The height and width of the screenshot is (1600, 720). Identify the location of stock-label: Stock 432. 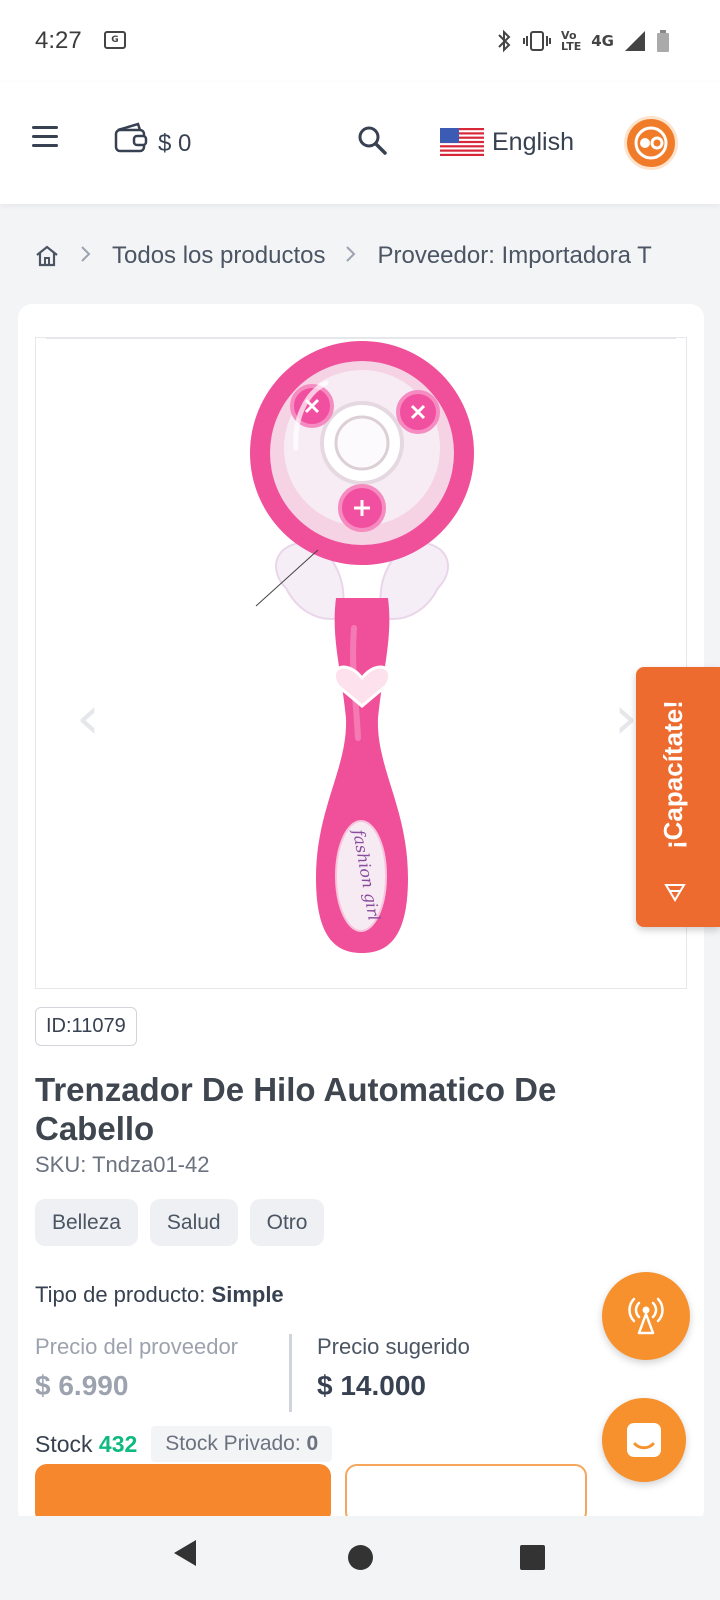
(86, 1444).